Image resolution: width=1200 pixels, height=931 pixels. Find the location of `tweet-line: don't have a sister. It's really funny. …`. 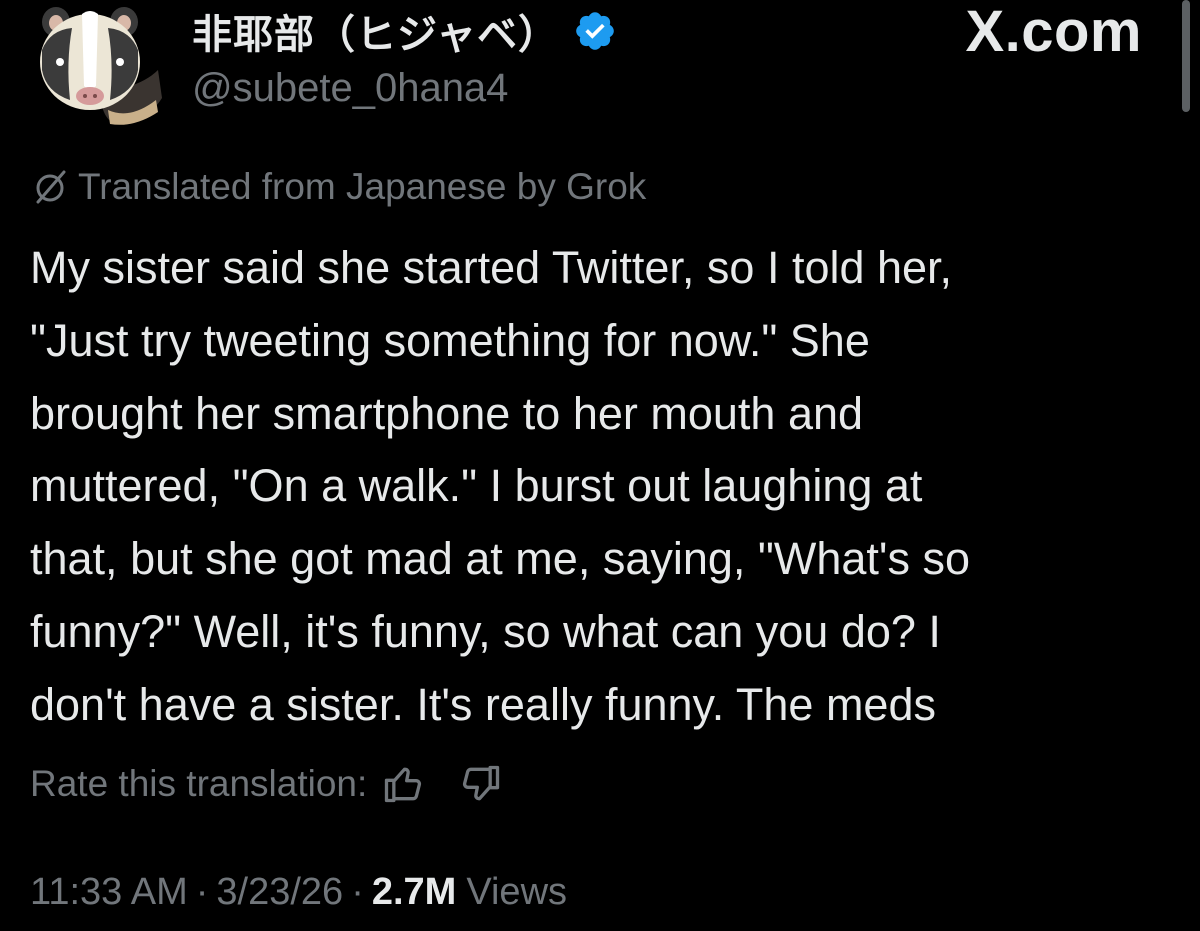

tweet-line: don't have a sister. It's really funny. … is located at coordinates (483, 704).